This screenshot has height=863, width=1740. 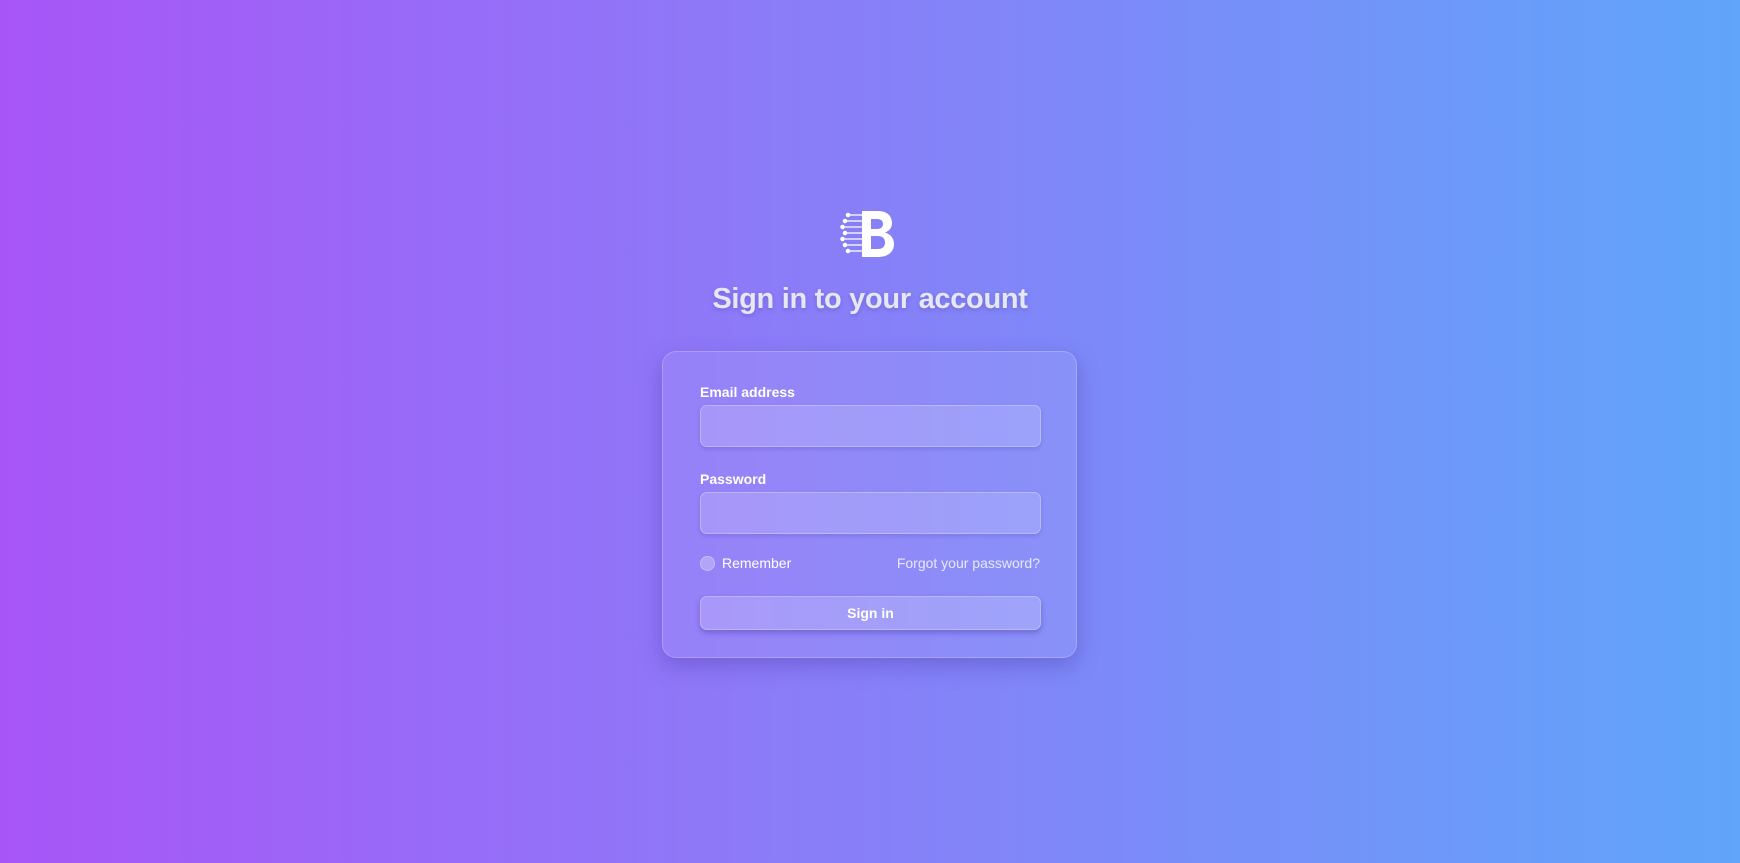 I want to click on remember-label: Remember, so click(x=757, y=563).